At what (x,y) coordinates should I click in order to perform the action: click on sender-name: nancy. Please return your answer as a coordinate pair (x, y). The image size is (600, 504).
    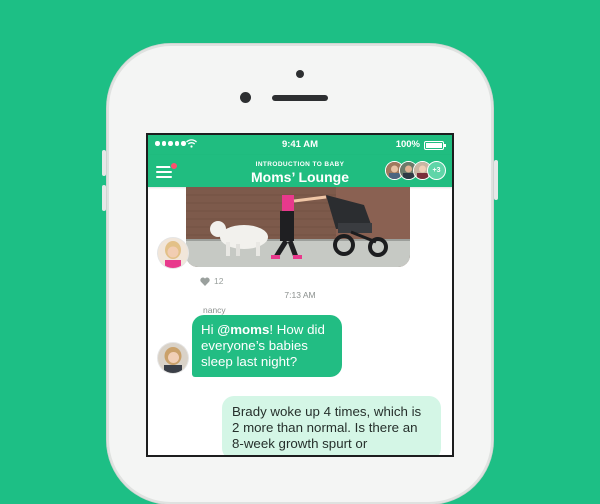
    Looking at the image, I should click on (214, 310).